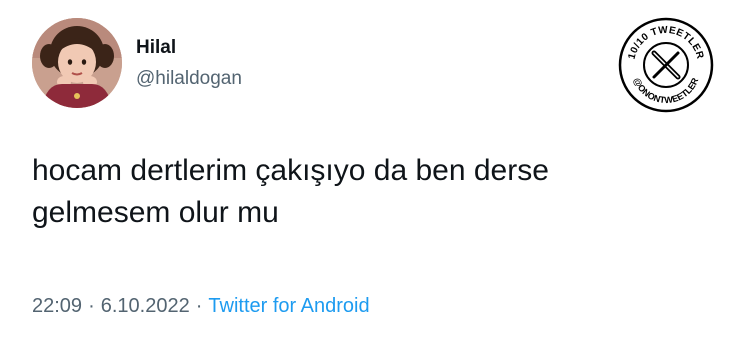 This screenshot has width=737, height=341. I want to click on watermark-badge: 10/10 TWEETLER @ONONTWEETLER, so click(666, 65).